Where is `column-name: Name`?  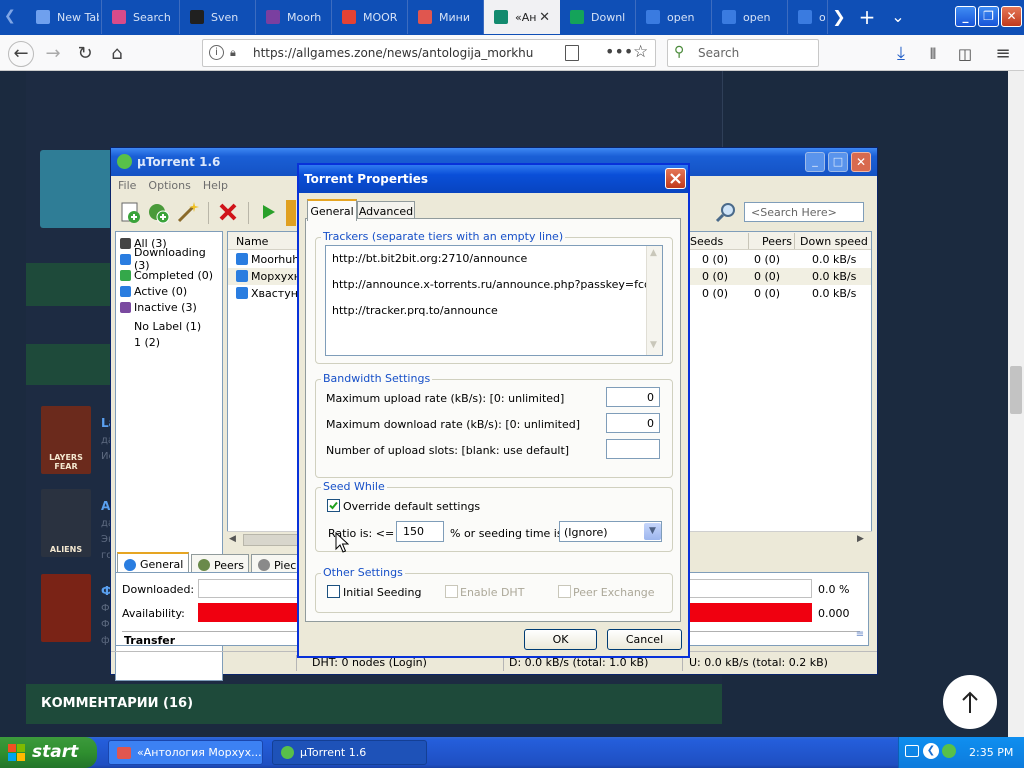
column-name: Name is located at coordinates (252, 241).